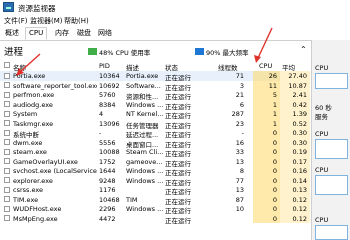 This screenshot has height=240, width=350. I want to click on arrow-to-name-column, so click(28, 64).